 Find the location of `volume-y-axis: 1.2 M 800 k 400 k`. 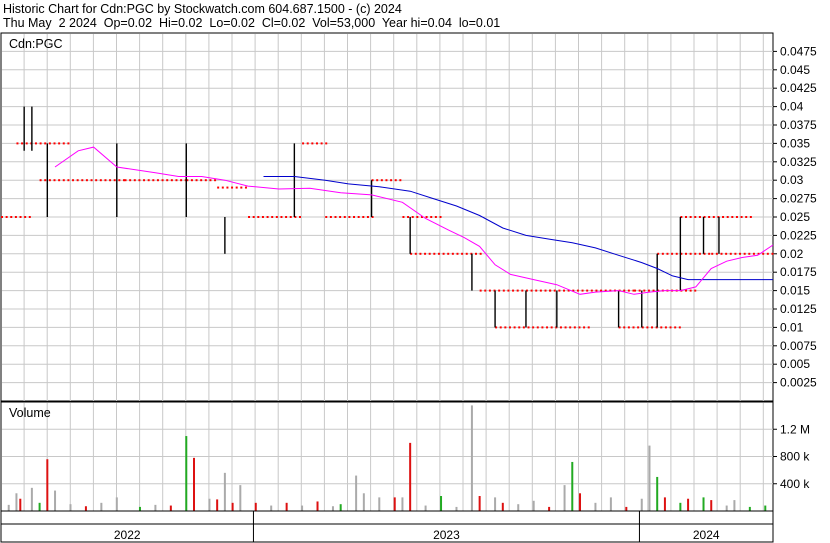

volume-y-axis: 1.2 M 800 k 400 k is located at coordinates (791, 456).